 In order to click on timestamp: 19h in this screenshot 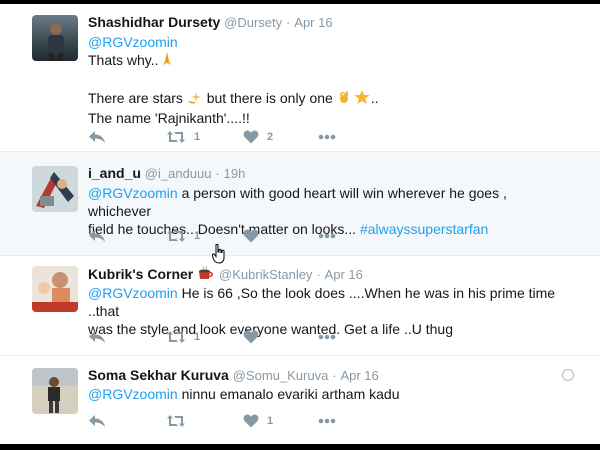, I will do `click(235, 173)`.